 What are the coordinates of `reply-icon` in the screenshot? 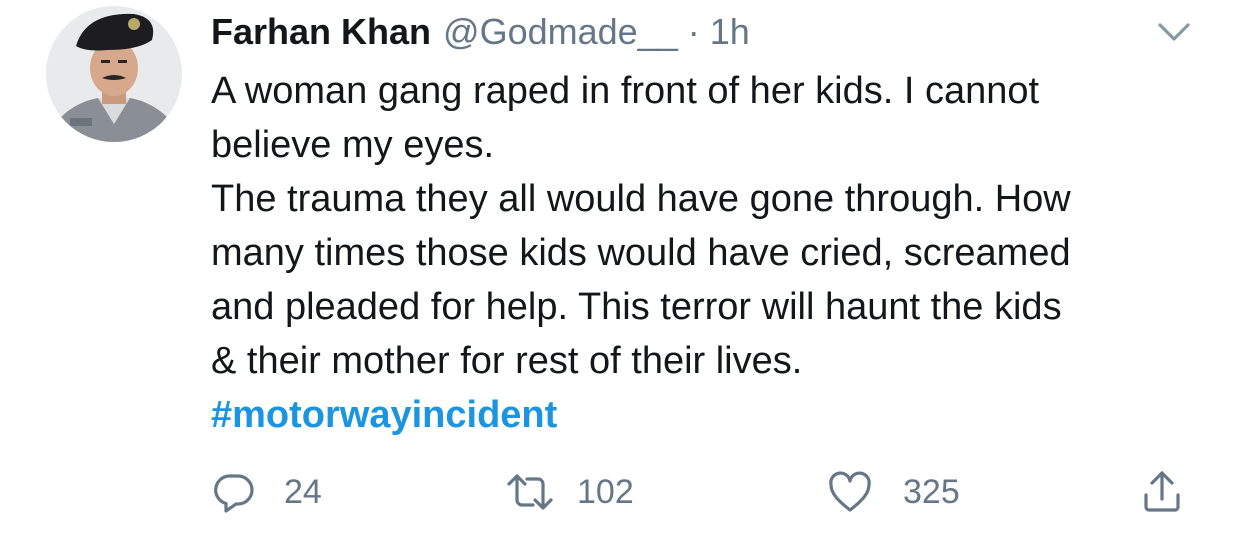 It's located at (234, 492).